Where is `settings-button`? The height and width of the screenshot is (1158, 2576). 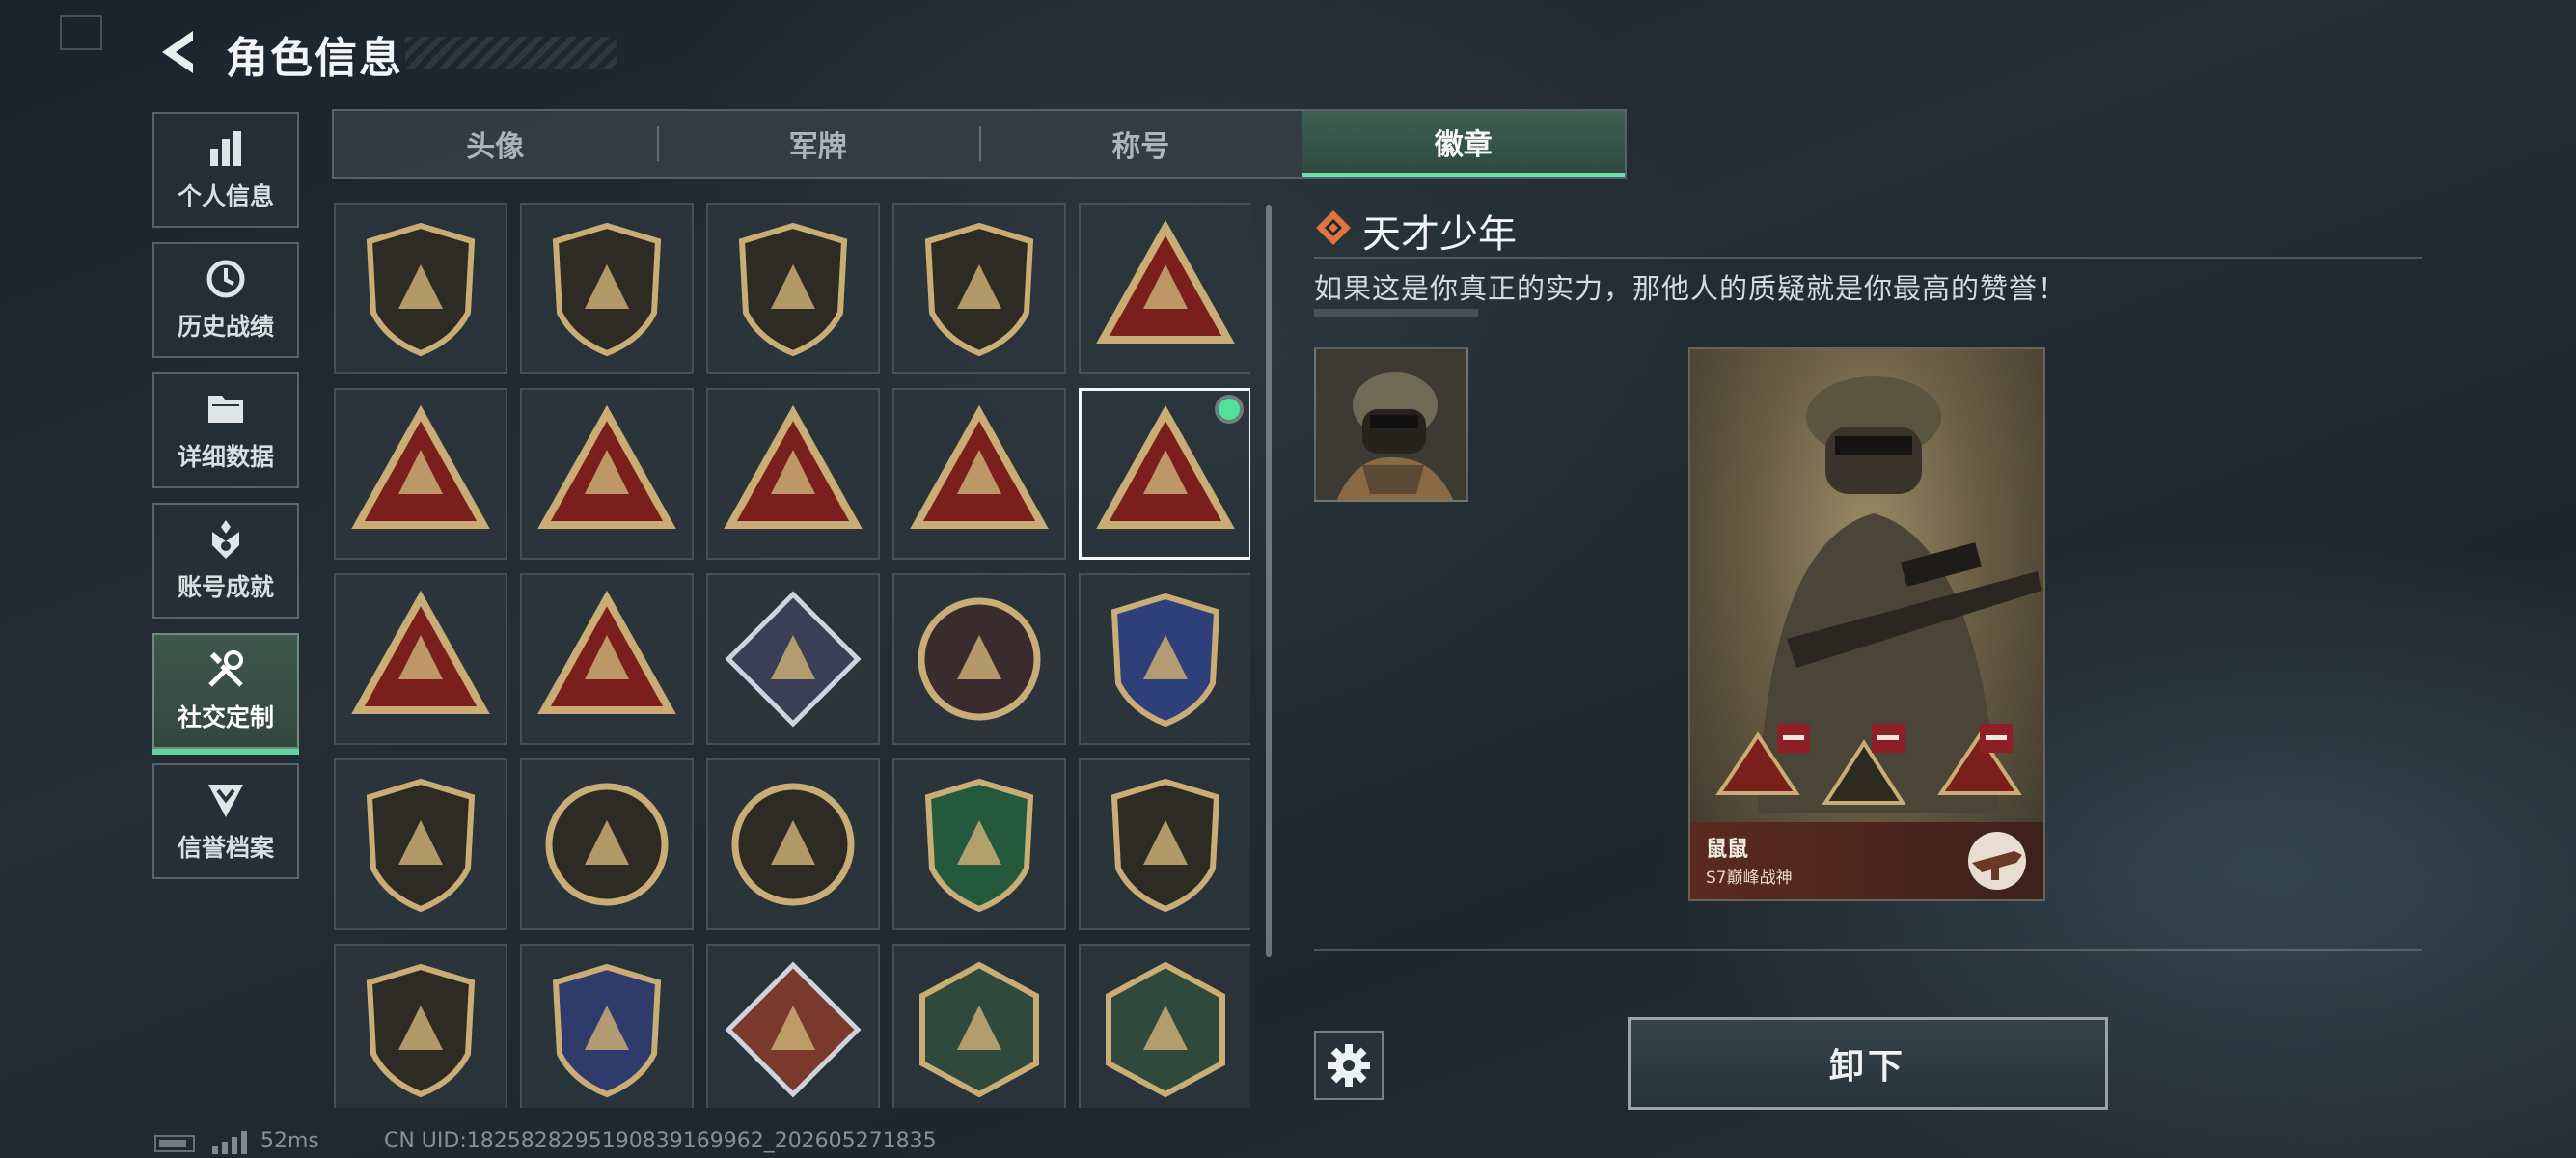
settings-button is located at coordinates (1349, 1065).